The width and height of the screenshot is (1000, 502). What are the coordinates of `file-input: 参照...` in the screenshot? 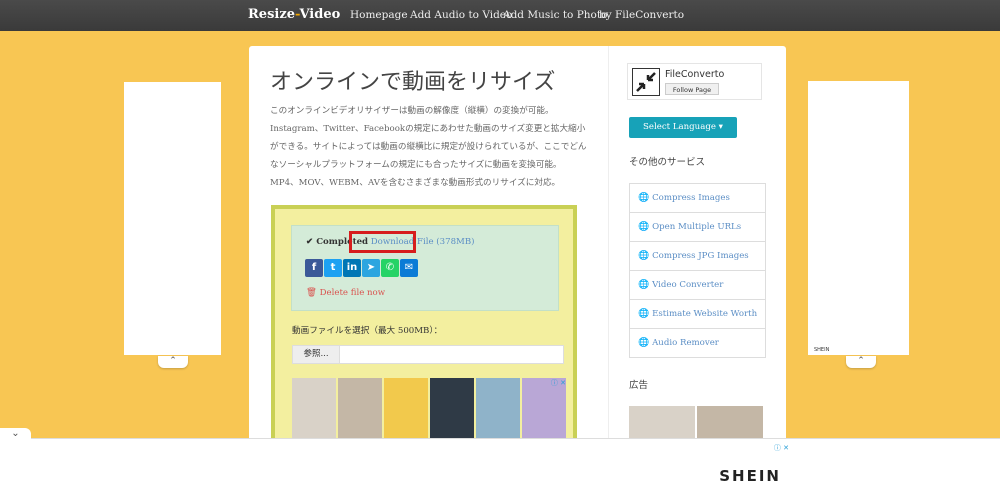 It's located at (428, 354).